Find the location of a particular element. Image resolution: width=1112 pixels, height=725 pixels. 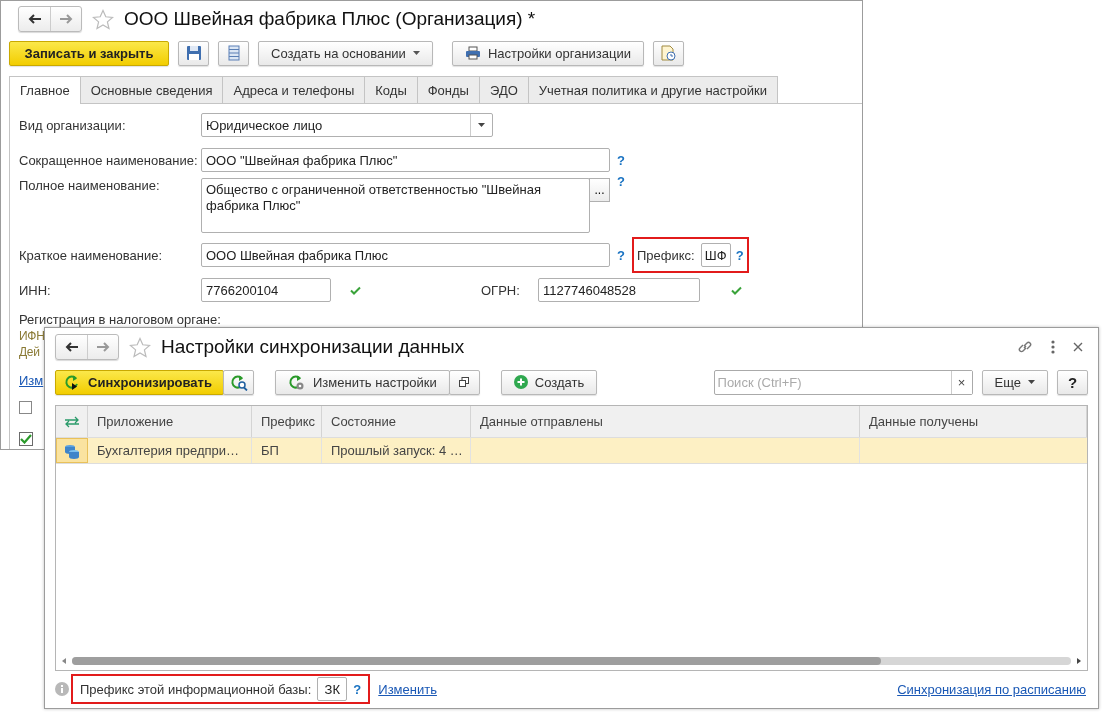

organization-settings-button: Настройки организации is located at coordinates (547, 53).